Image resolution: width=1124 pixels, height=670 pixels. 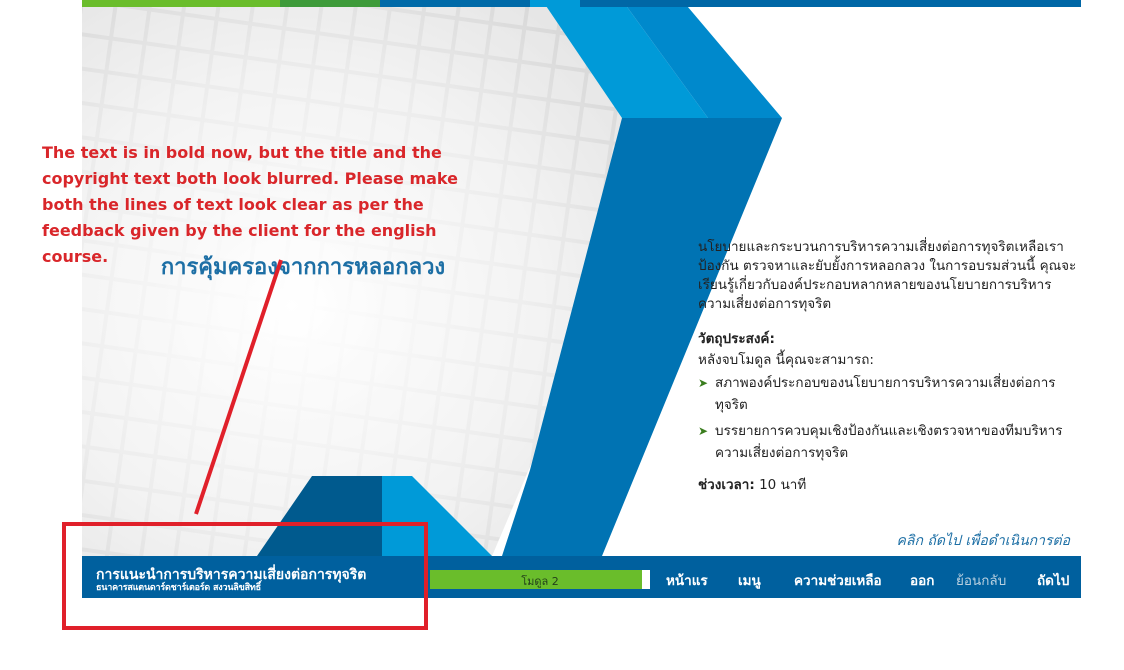 I want to click on click-next-prompt: คลิก ถัดไป เพื่อดำเนินการต่อ, so click(x=983, y=541).